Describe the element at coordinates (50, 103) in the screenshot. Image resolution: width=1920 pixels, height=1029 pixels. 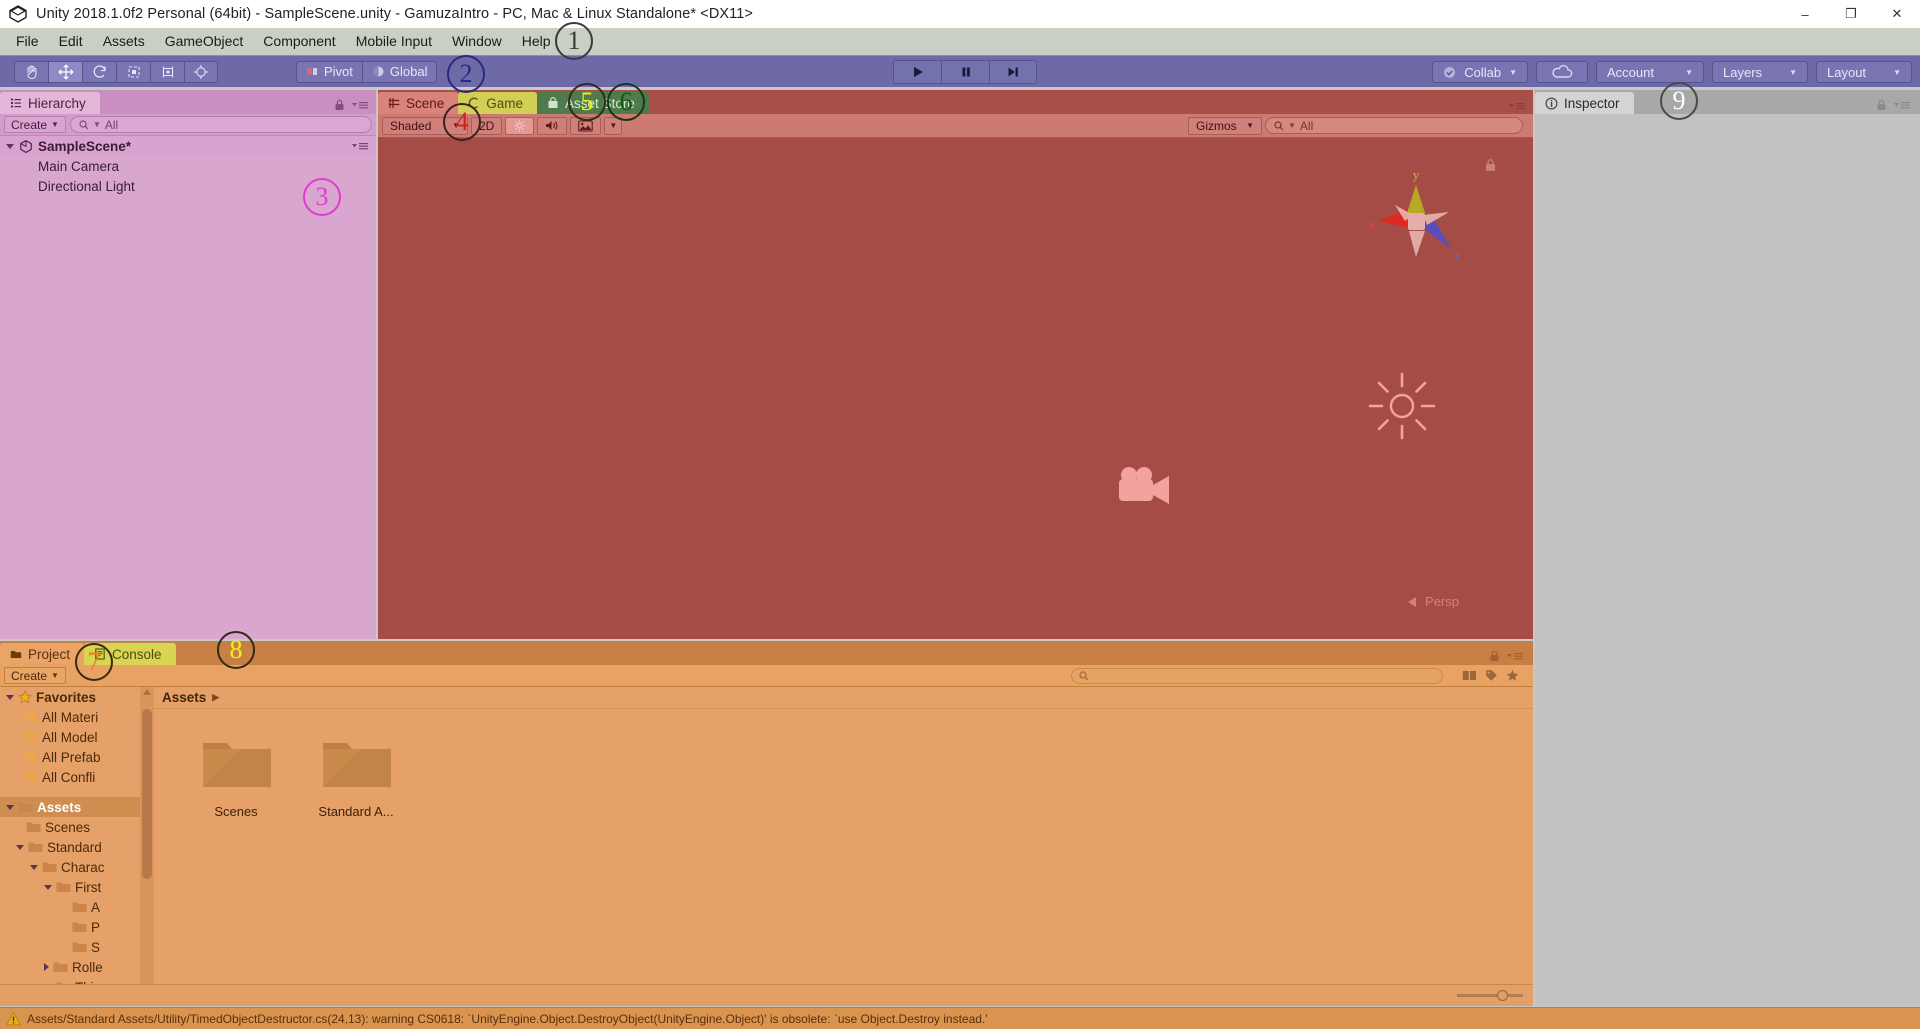
I see `tab-hierarchy: Hierarchy` at that location.